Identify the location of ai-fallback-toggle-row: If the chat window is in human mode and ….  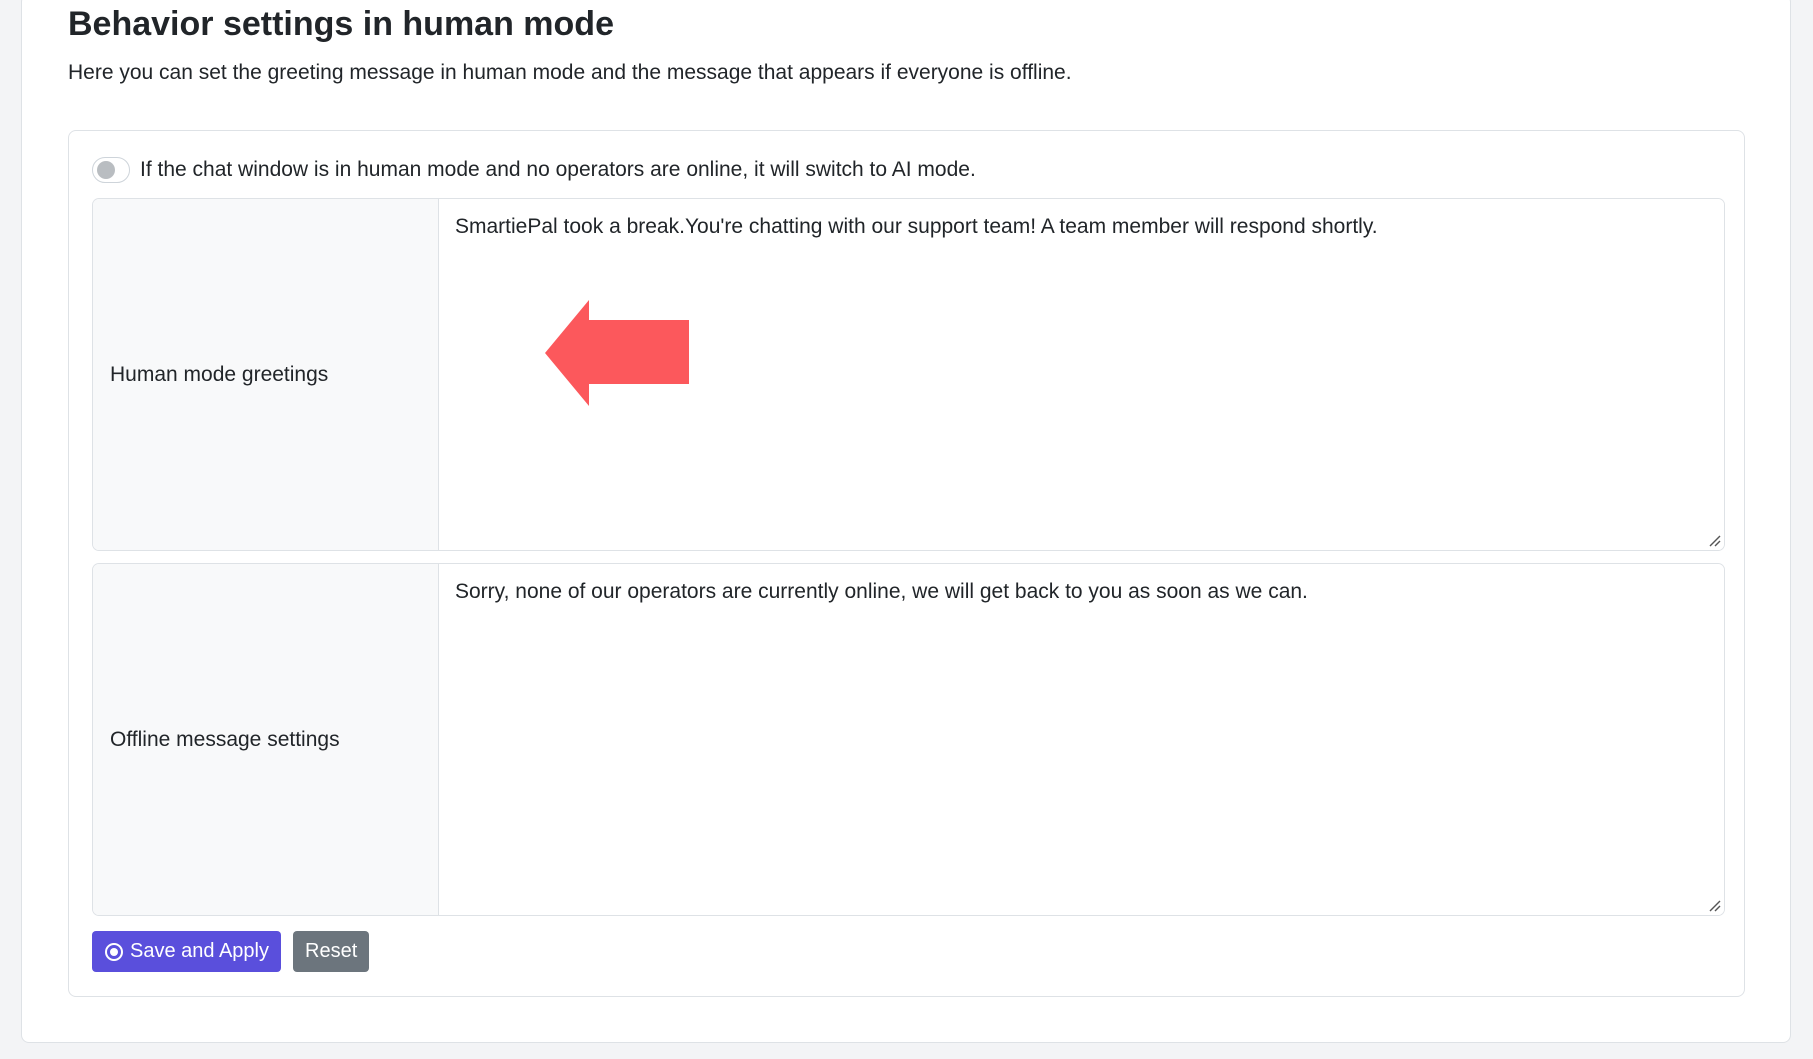
(534, 170).